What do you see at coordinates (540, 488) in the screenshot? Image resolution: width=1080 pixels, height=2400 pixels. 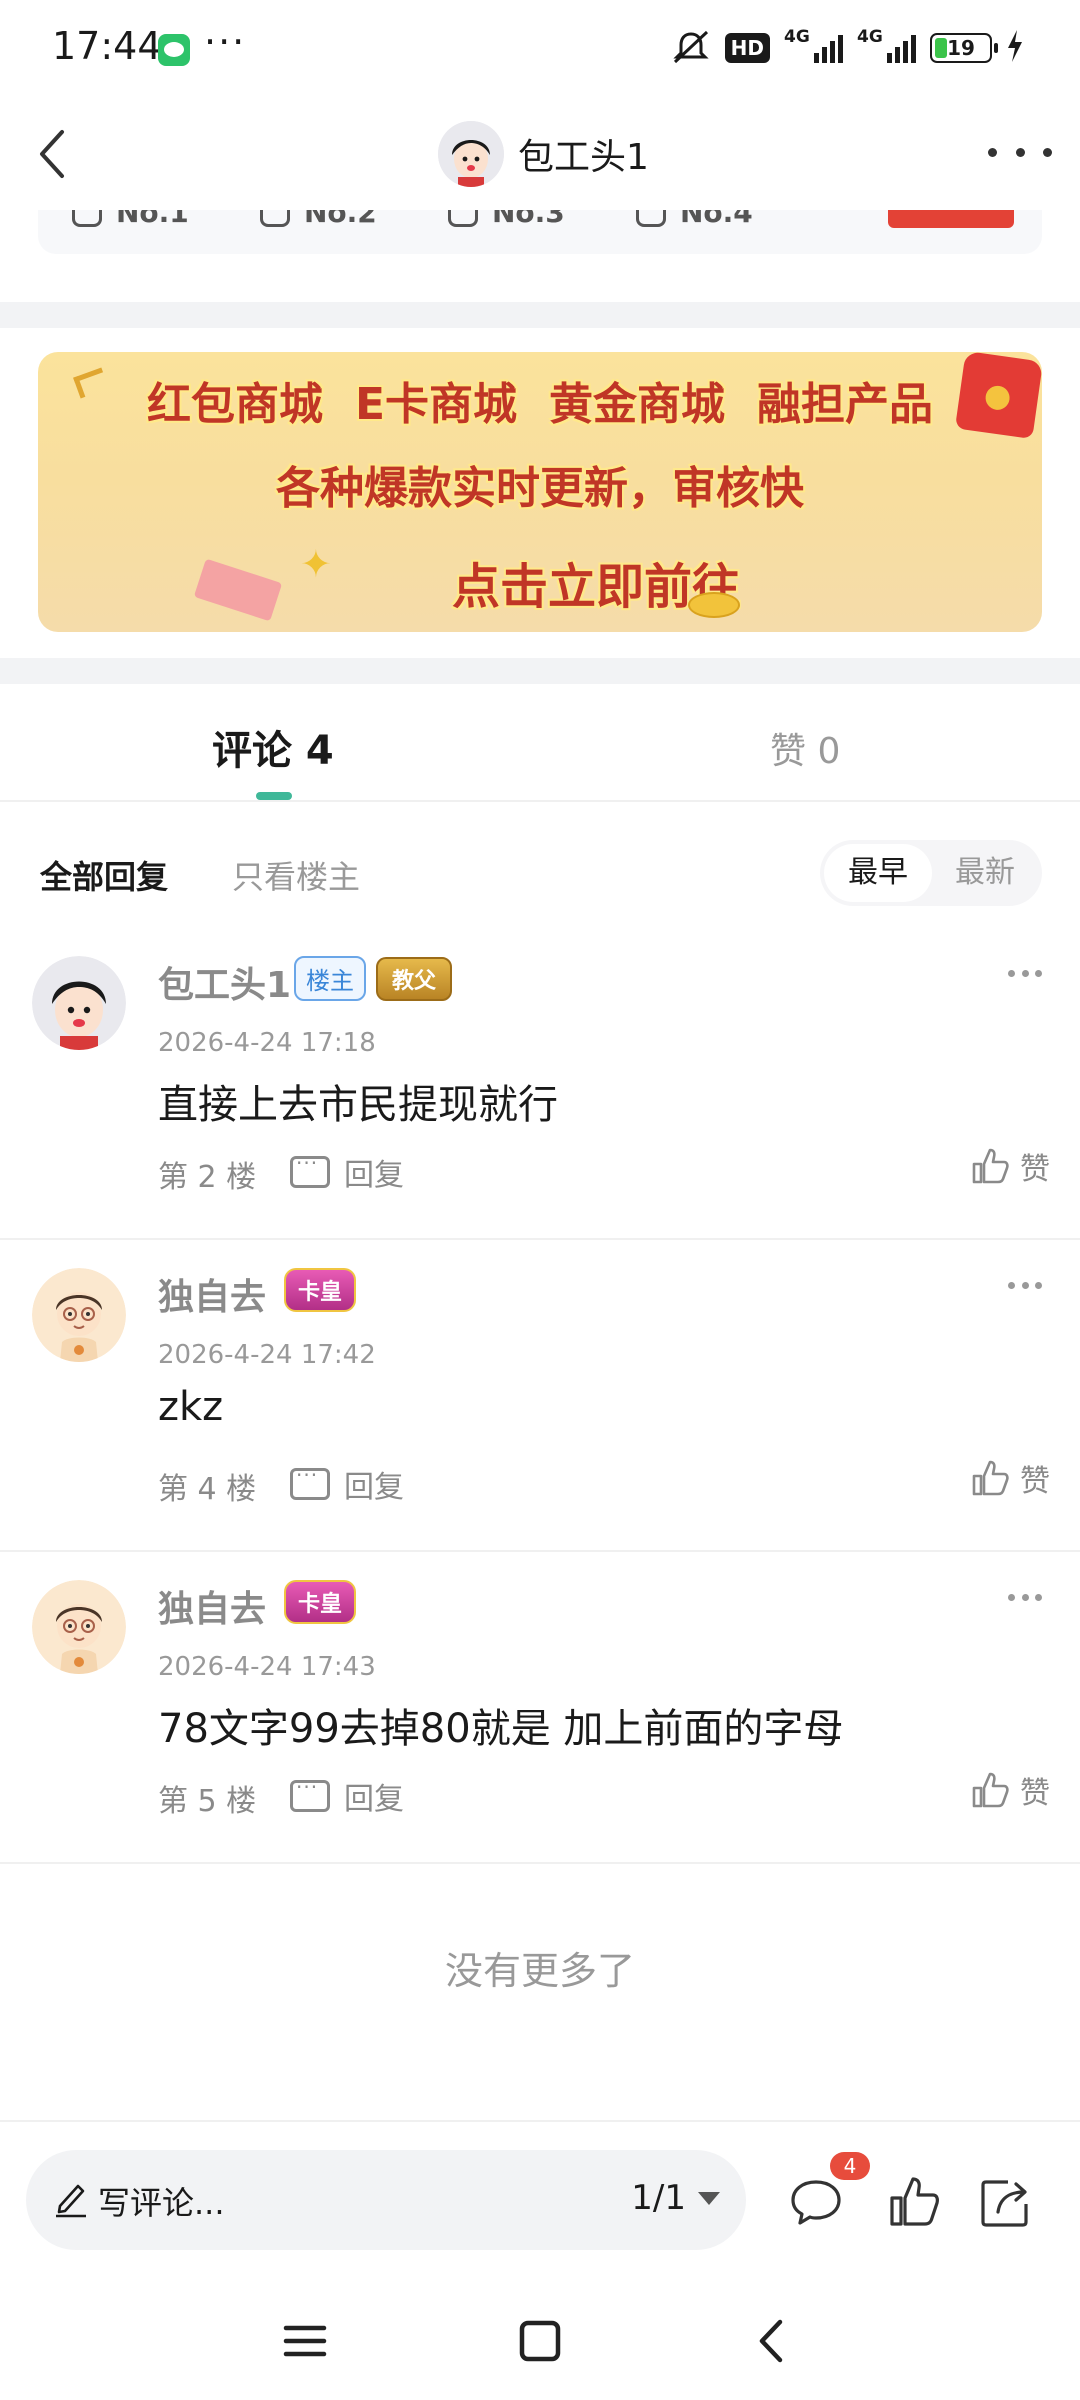 I see `banner-subtitle: 各种爆款实时更新，审核快` at bounding box center [540, 488].